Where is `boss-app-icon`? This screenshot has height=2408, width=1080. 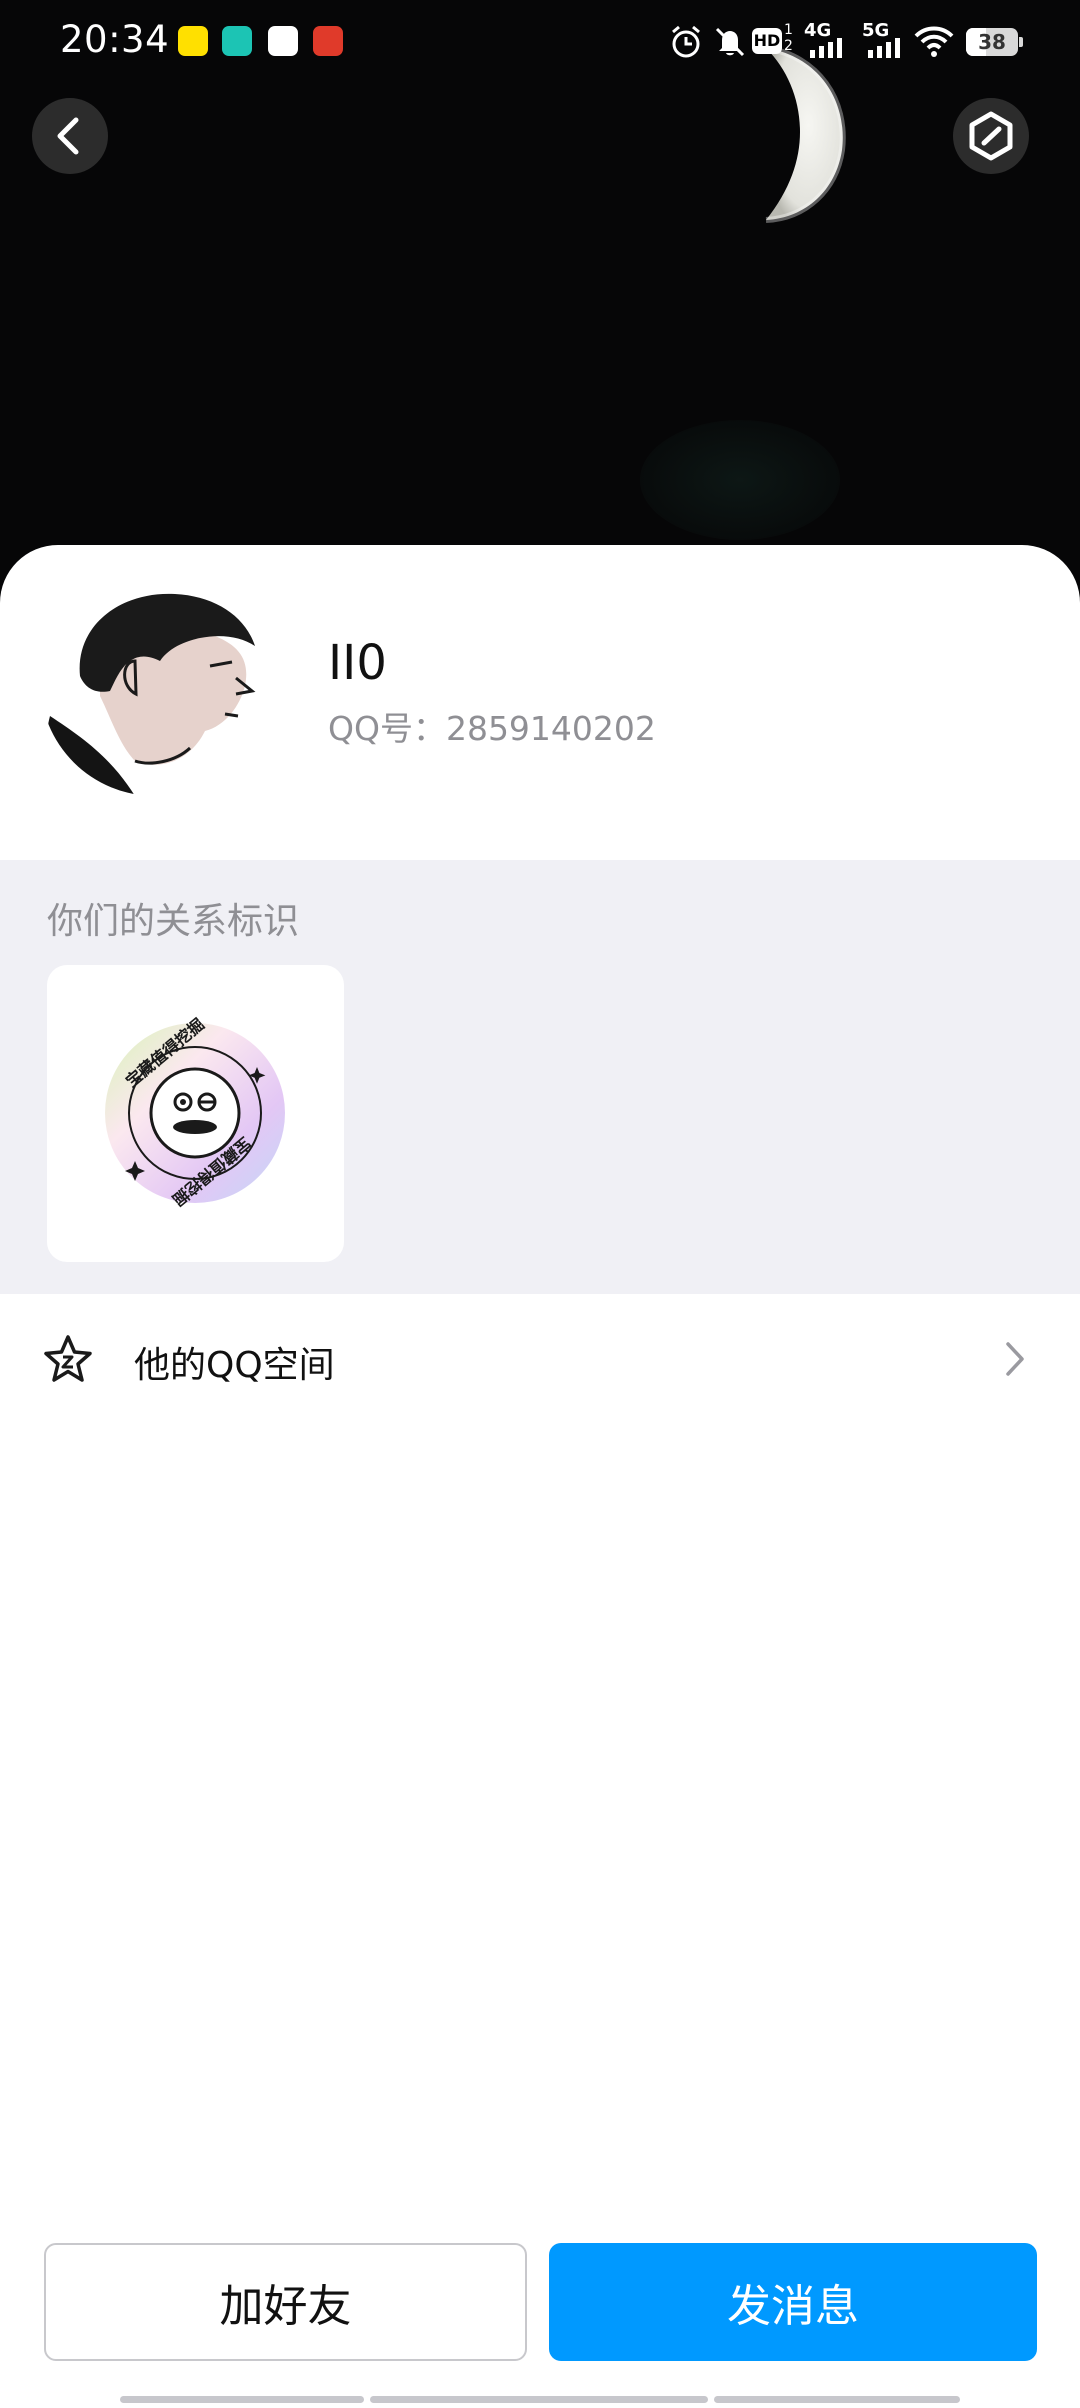 boss-app-icon is located at coordinates (237, 41).